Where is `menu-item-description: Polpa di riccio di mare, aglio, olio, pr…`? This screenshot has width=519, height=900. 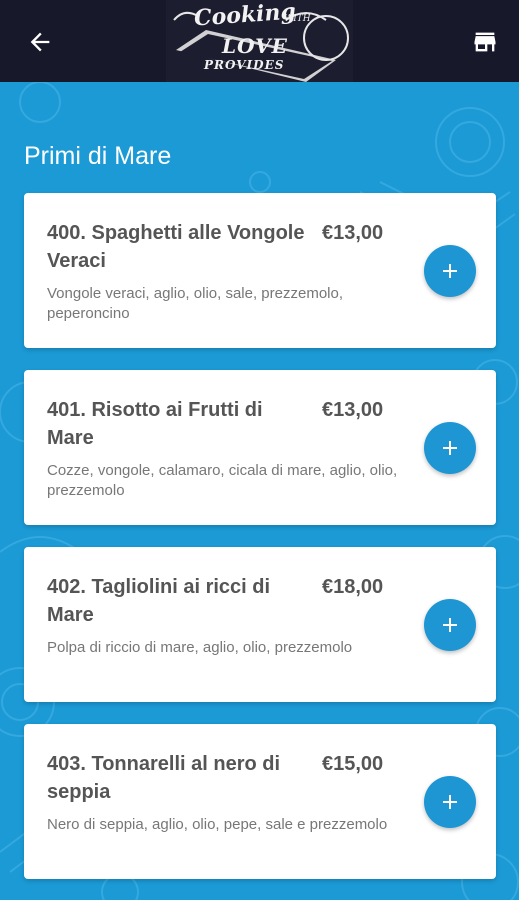
menu-item-description: Polpa di riccio di mare, aglio, olio, pr… is located at coordinates (200, 647).